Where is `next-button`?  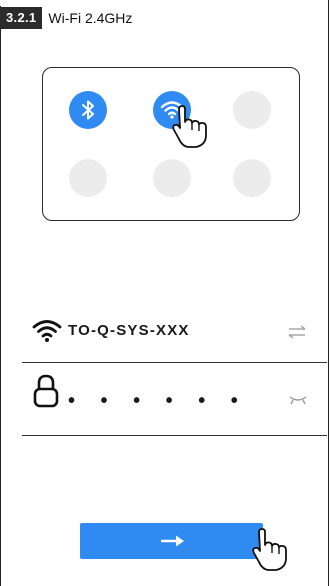
next-button is located at coordinates (171, 541).